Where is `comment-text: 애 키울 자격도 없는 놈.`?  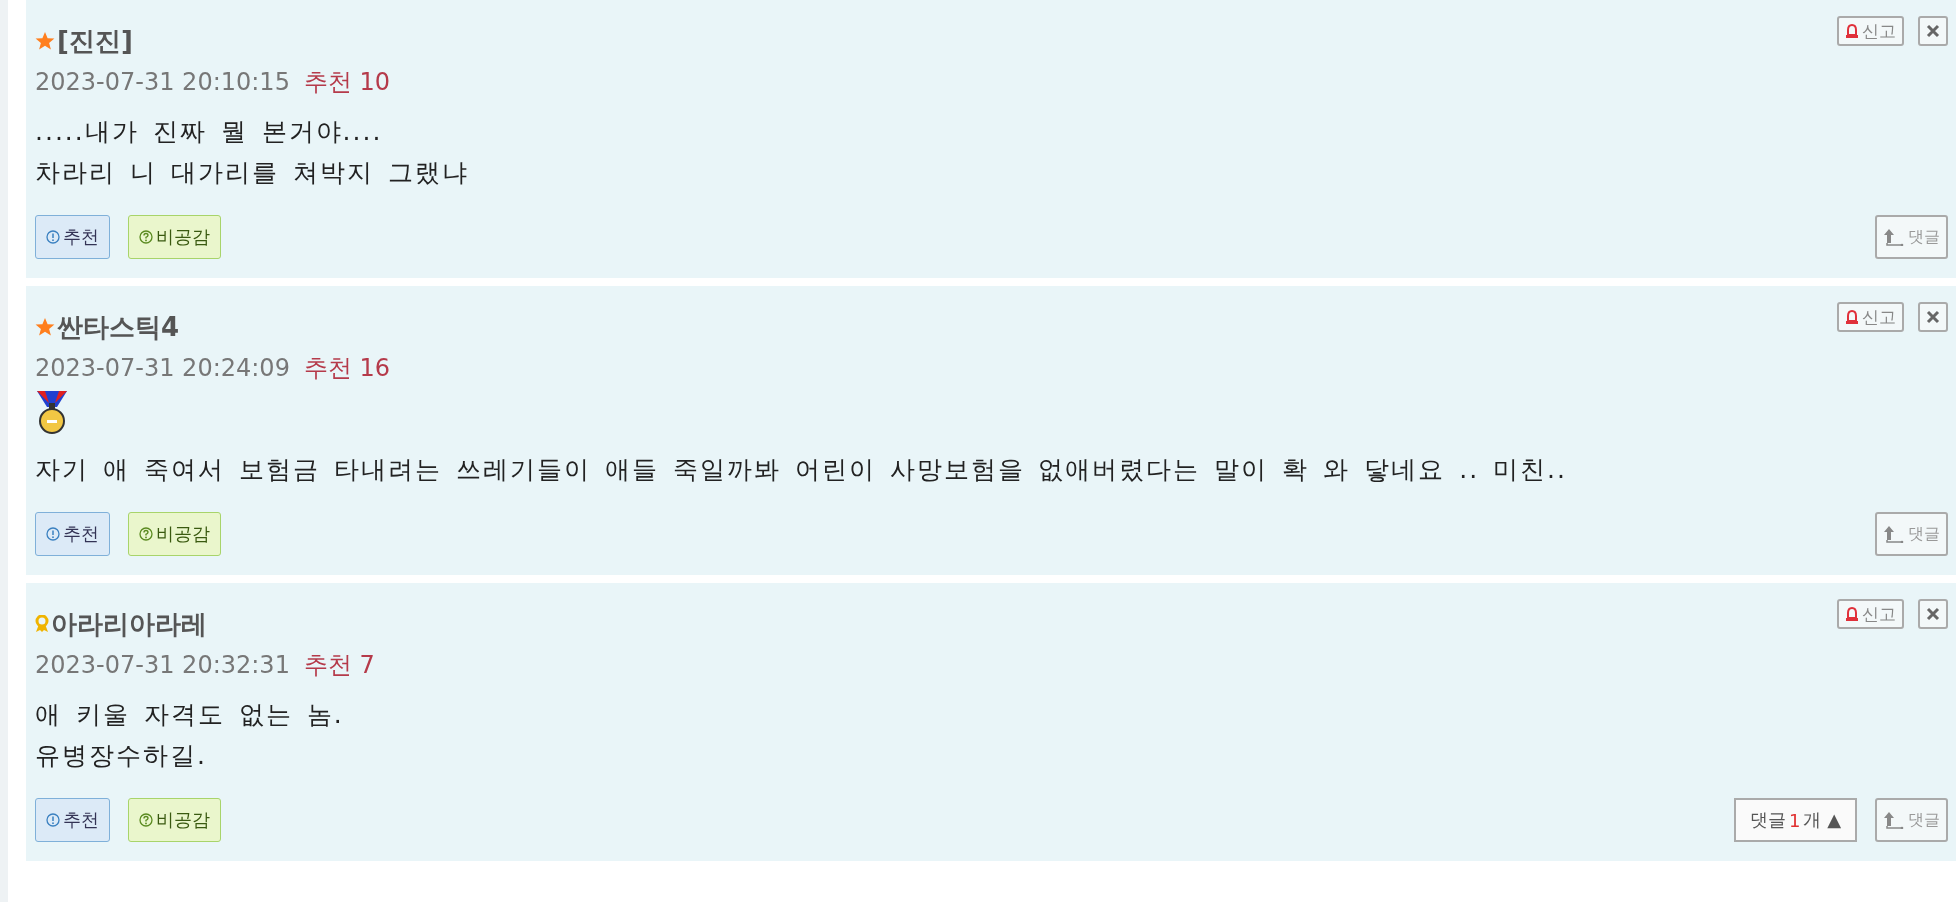 comment-text: 애 키울 자격도 없는 놈. is located at coordinates (189, 715).